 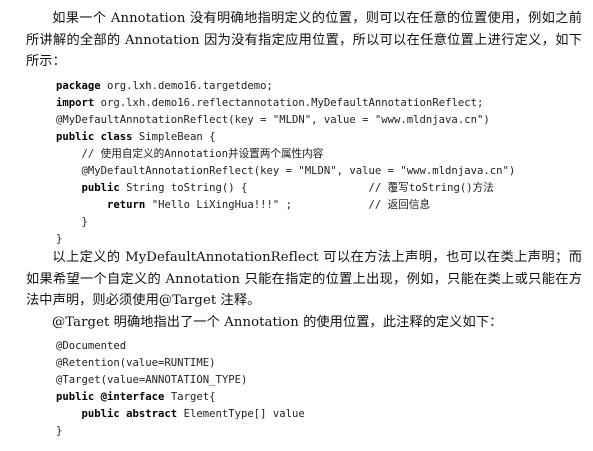 I want to click on code-text: @Target(value=ANNOTATION_TYPE), so click(x=152, y=380).